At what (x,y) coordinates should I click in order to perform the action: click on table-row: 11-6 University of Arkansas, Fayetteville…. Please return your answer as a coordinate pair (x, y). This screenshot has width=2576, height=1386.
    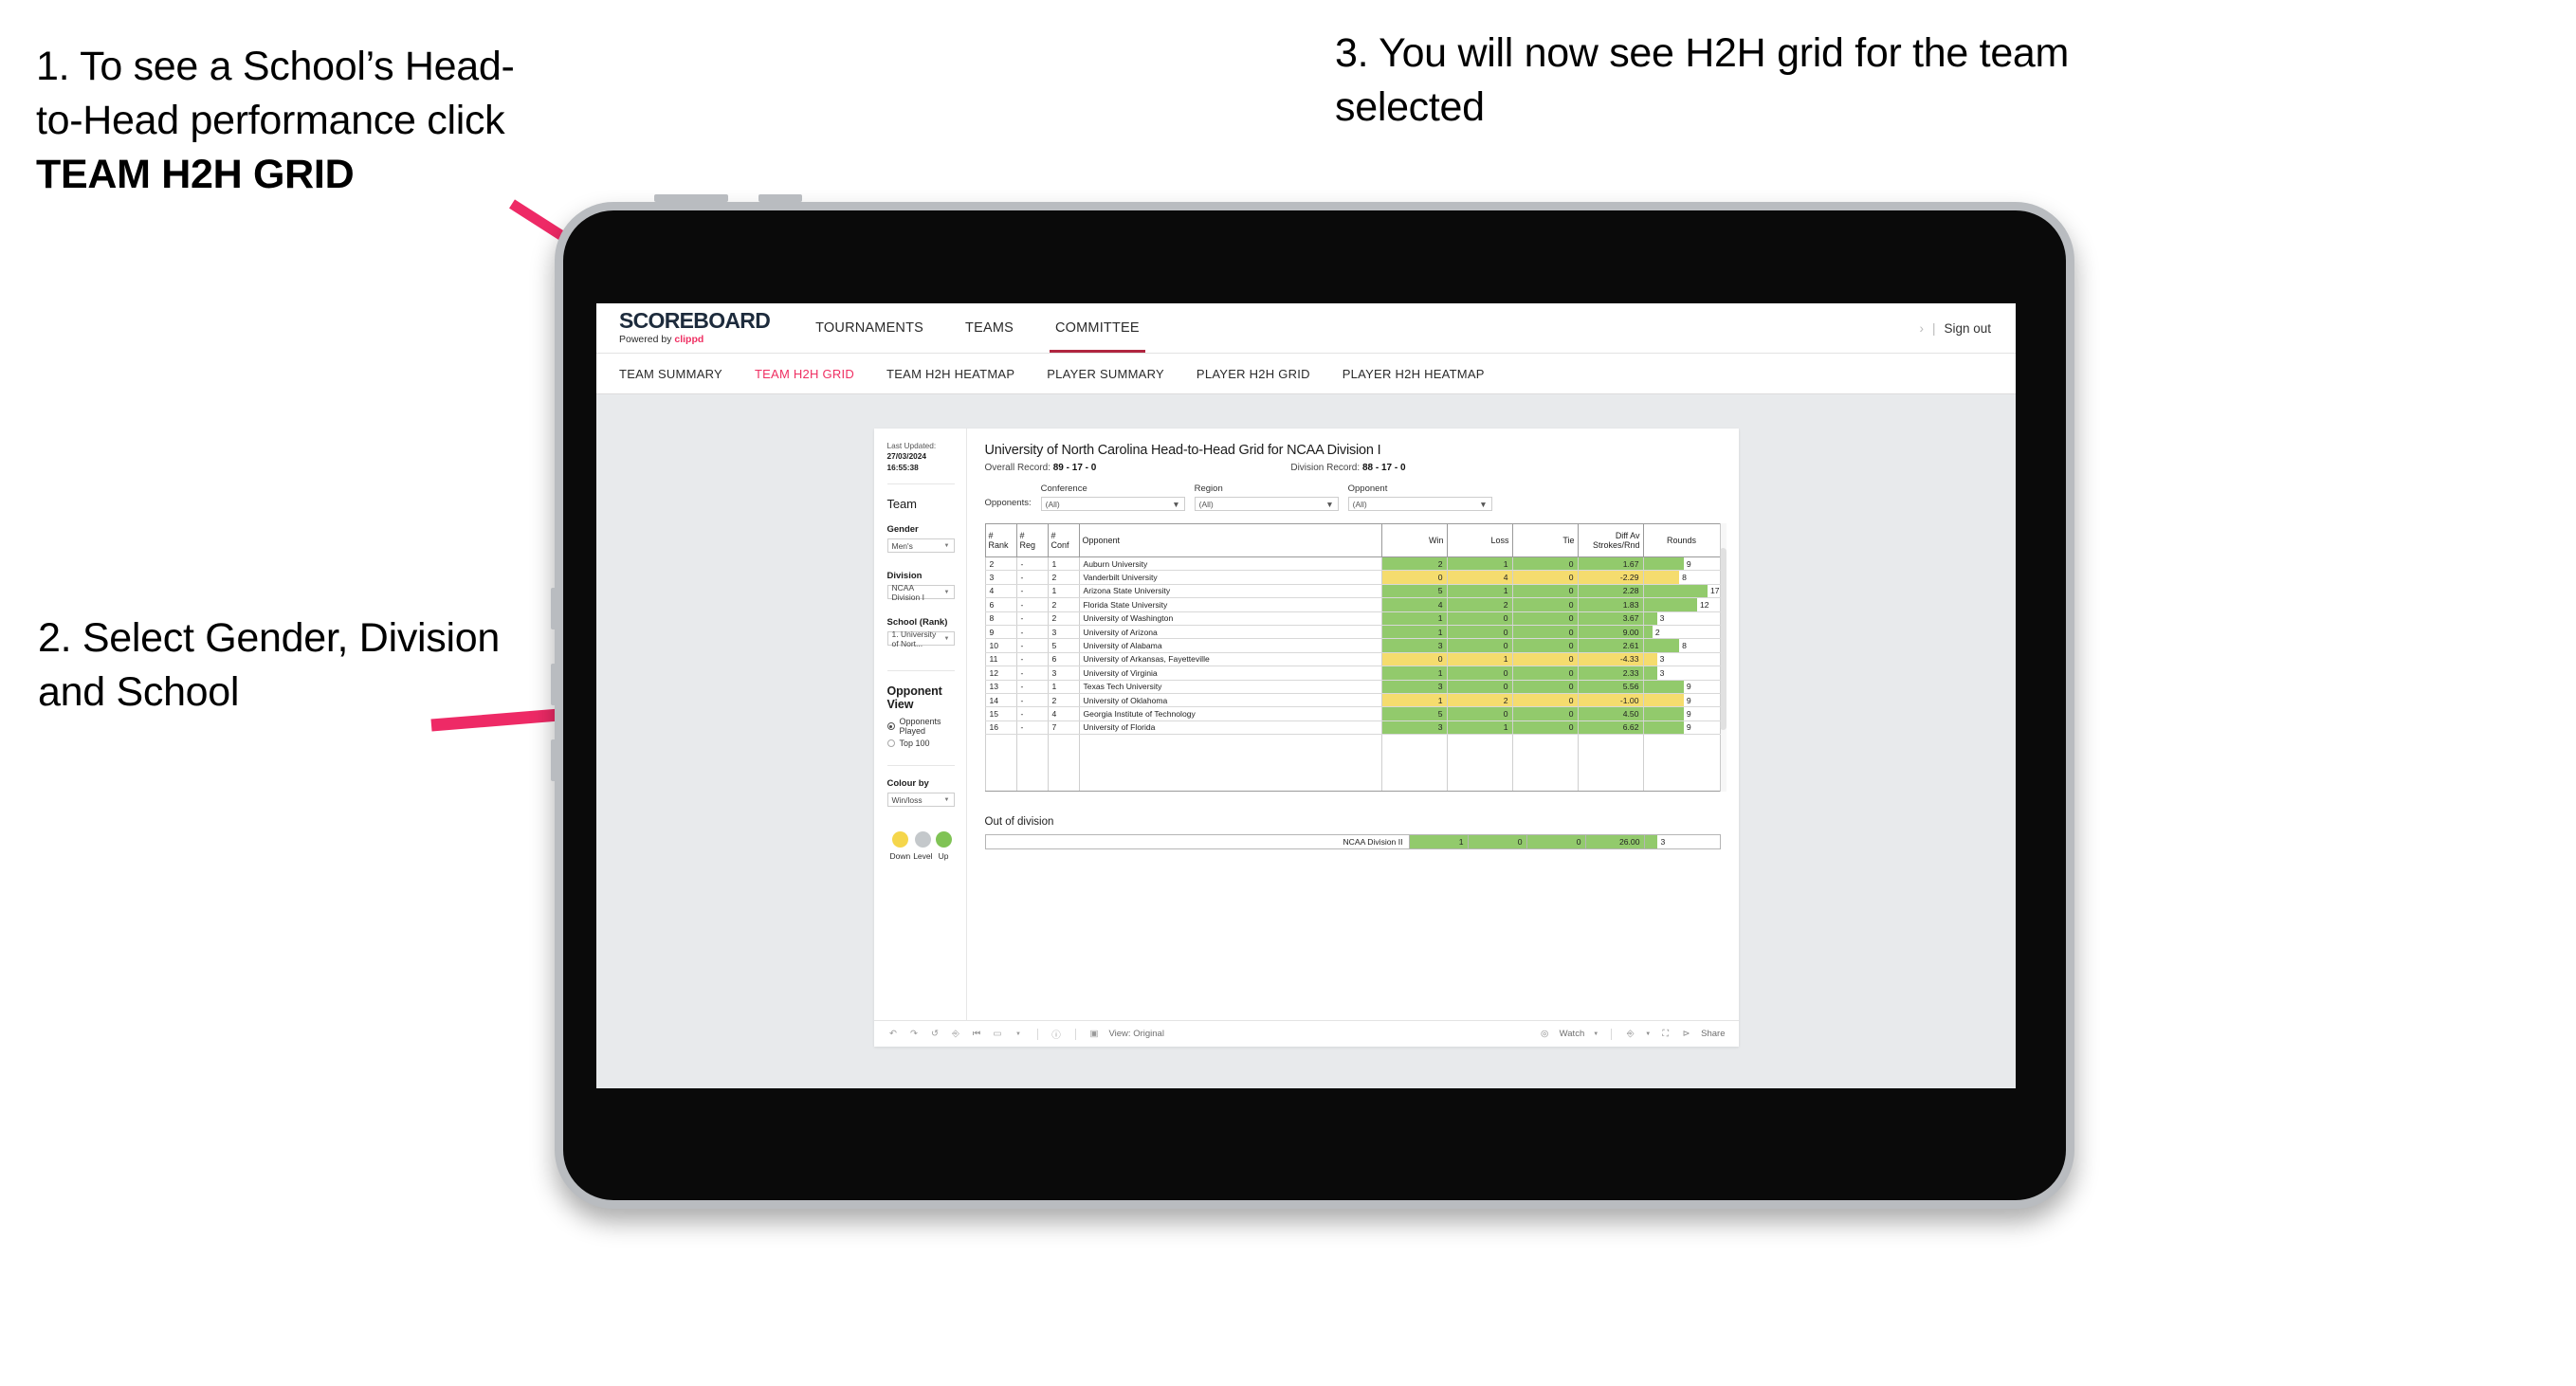
    Looking at the image, I should click on (1352, 659).